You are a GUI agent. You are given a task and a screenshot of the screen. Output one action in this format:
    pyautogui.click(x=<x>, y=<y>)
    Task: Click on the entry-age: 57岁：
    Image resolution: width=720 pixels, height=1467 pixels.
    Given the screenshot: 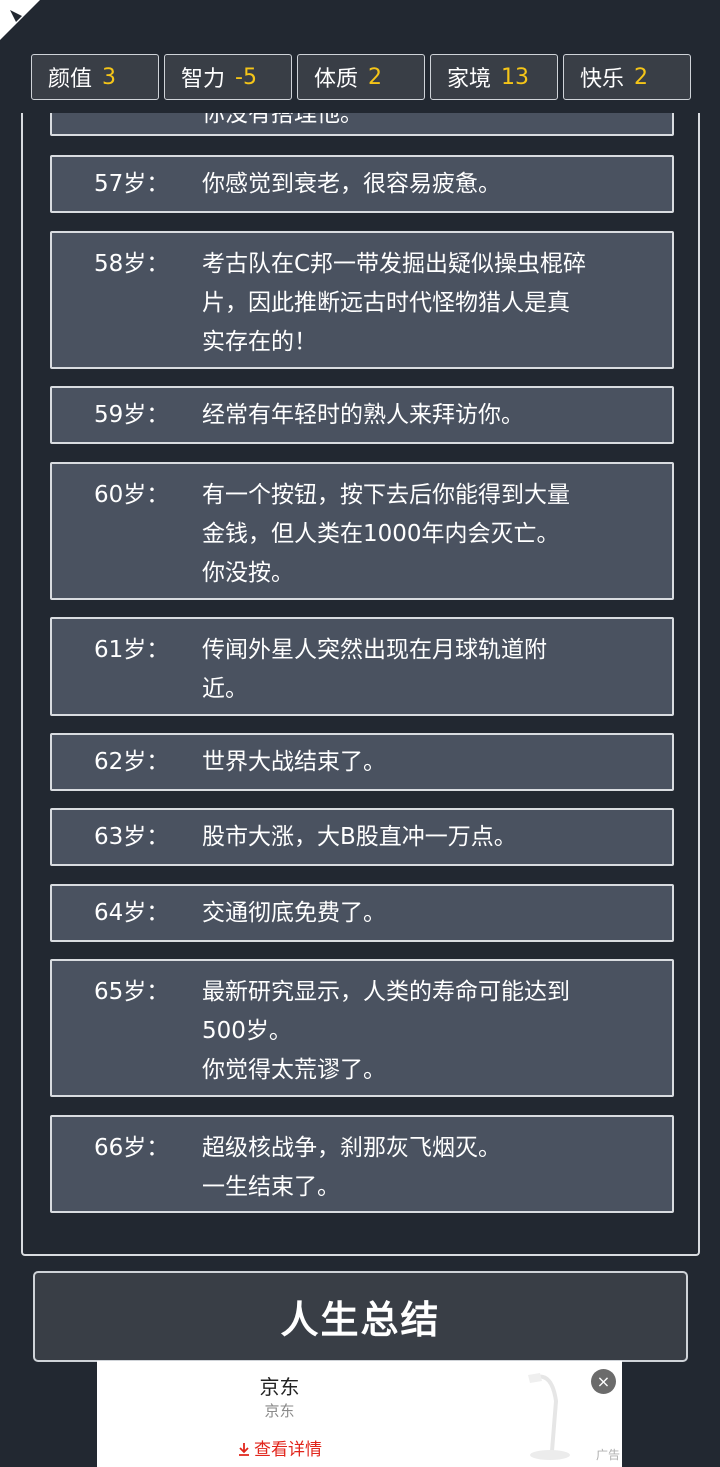 What is the action you would take?
    pyautogui.click(x=132, y=184)
    